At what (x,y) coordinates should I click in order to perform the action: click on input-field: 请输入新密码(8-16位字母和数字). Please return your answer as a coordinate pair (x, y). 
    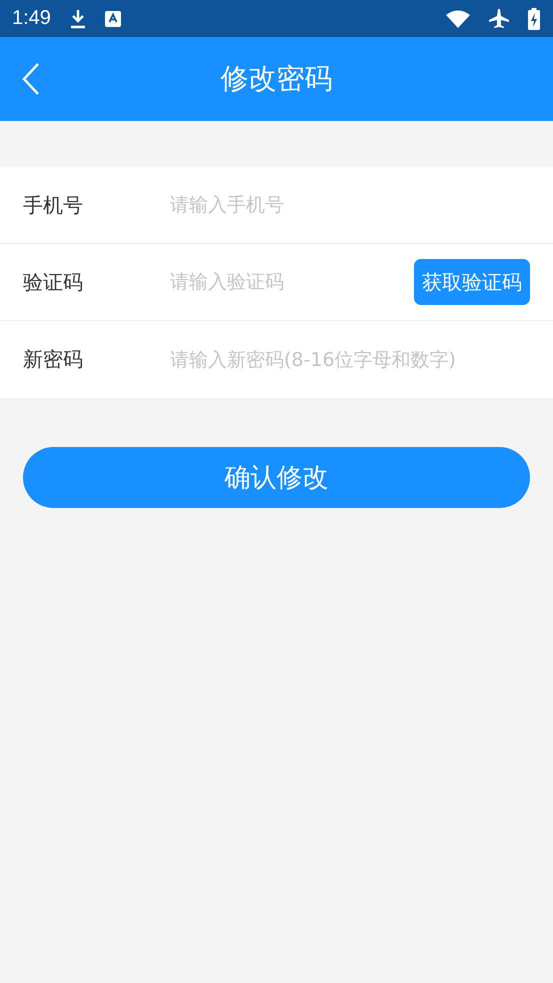
    Looking at the image, I should click on (350, 359).